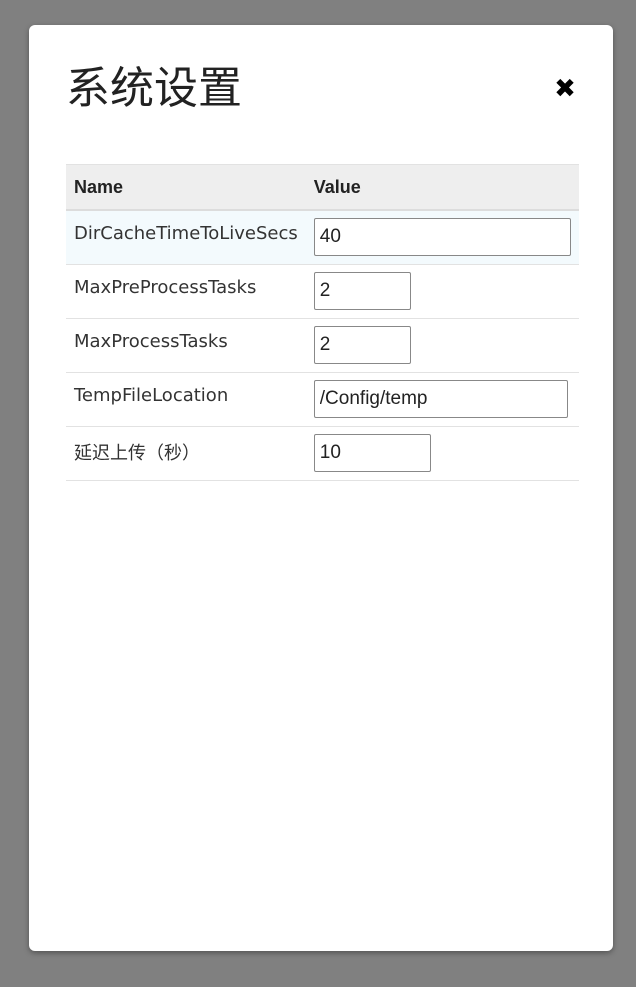  What do you see at coordinates (372, 453) in the screenshot?
I see `upload-delay-input` at bounding box center [372, 453].